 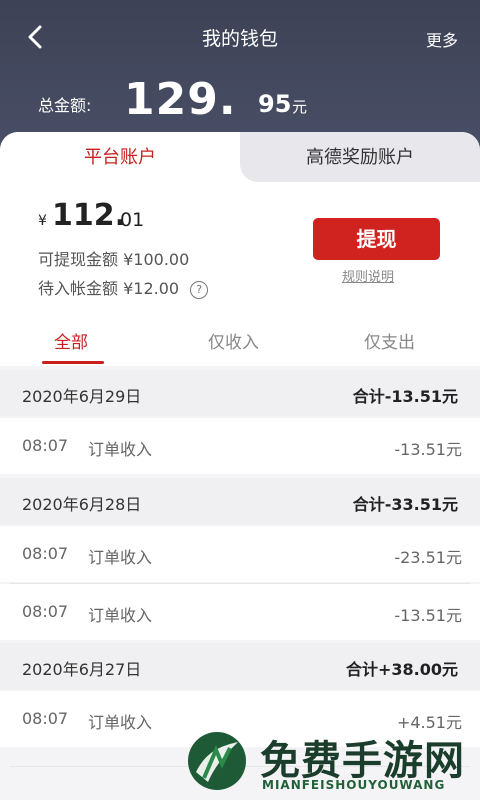 I want to click on total-amount-decimal: 95, so click(x=275, y=104).